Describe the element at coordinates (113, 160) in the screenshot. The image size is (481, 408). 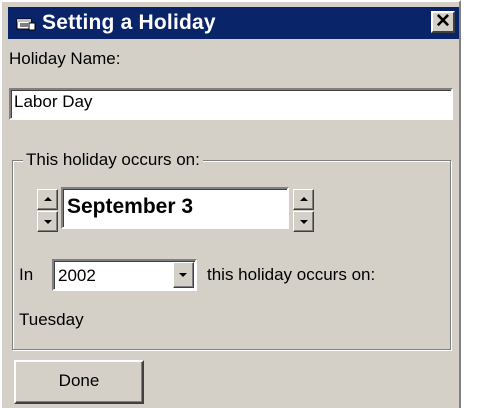
I see `group-legend: This holiday occurs on:` at that location.